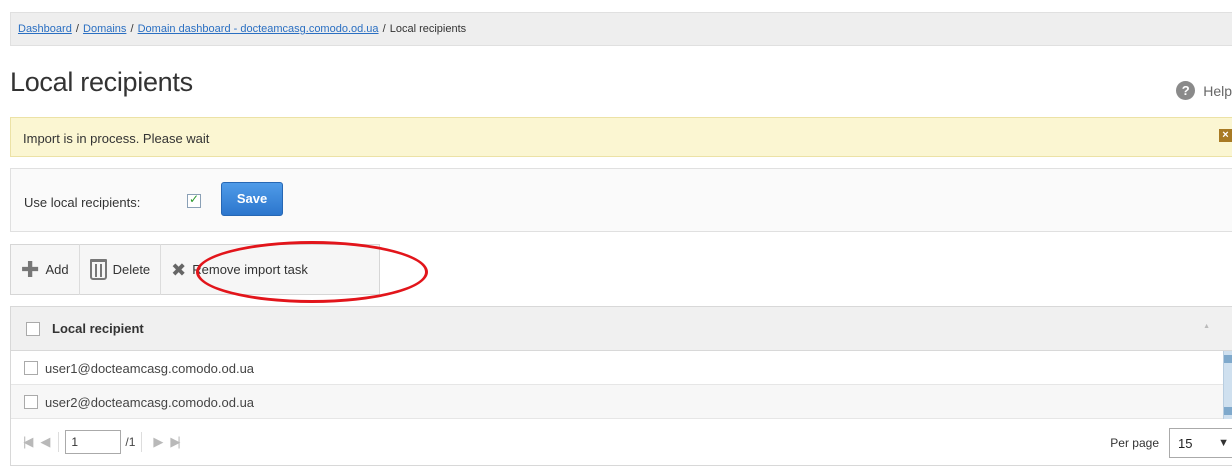 The height and width of the screenshot is (466, 1232). What do you see at coordinates (175, 442) in the screenshot?
I see `last-page-icon: ▶|` at bounding box center [175, 442].